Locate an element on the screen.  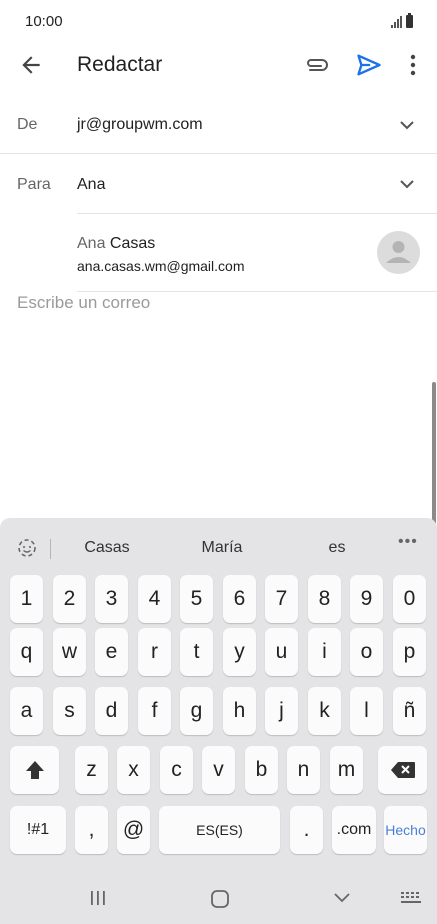
recent-apps-icon is located at coordinates (98, 898).